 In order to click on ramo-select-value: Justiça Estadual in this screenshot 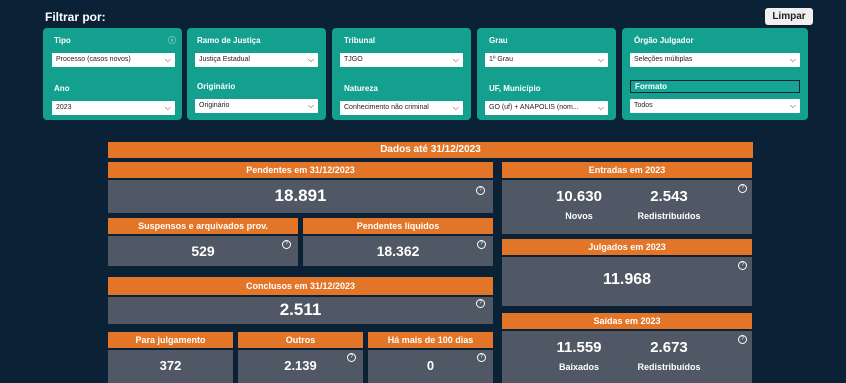, I will do `click(224, 59)`.